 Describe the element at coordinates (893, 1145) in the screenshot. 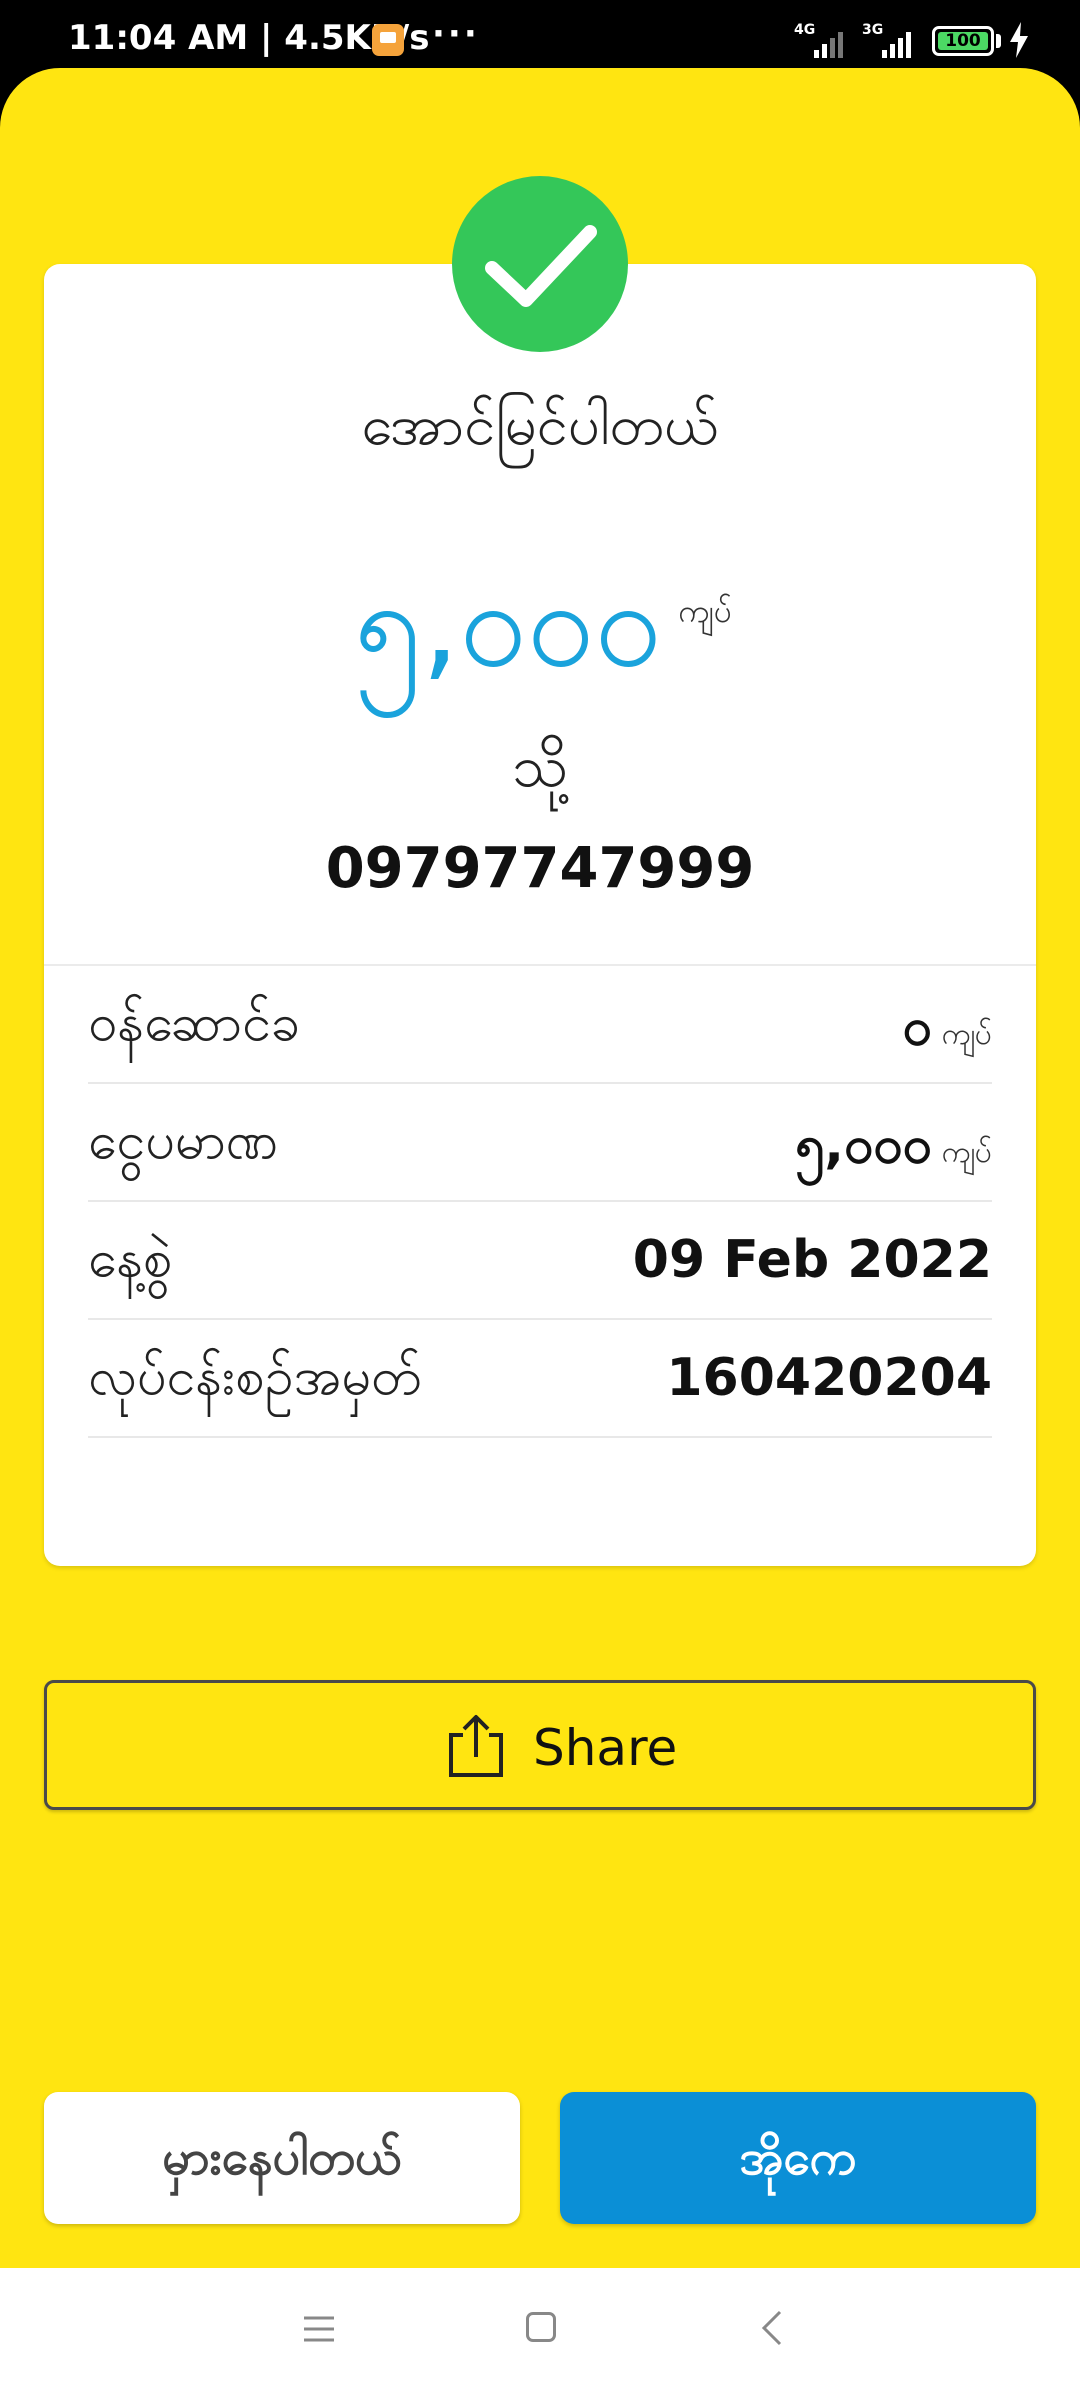

I see `detail-value: ၅,၀၀၀ ကျပ်` at that location.